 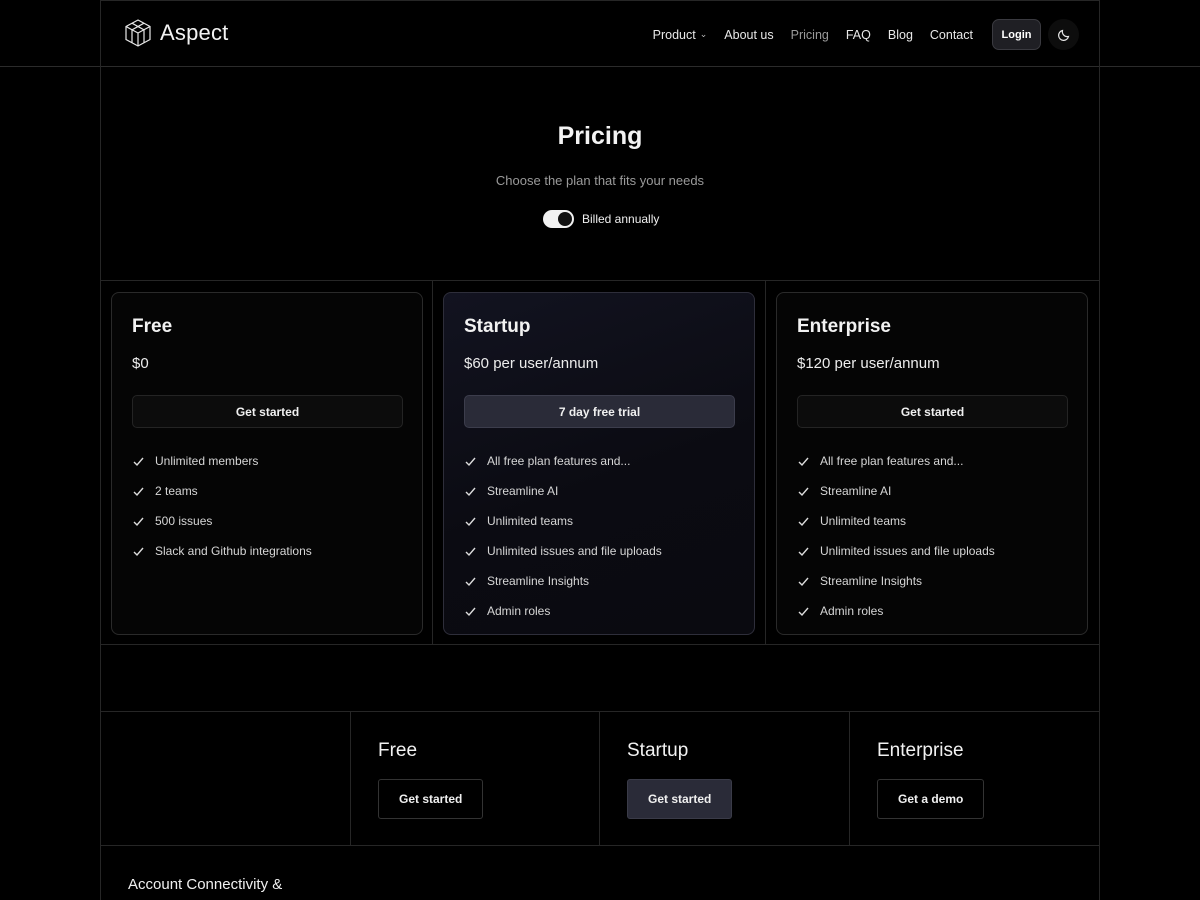 I want to click on nav-link-blog: Blog, so click(x=900, y=35).